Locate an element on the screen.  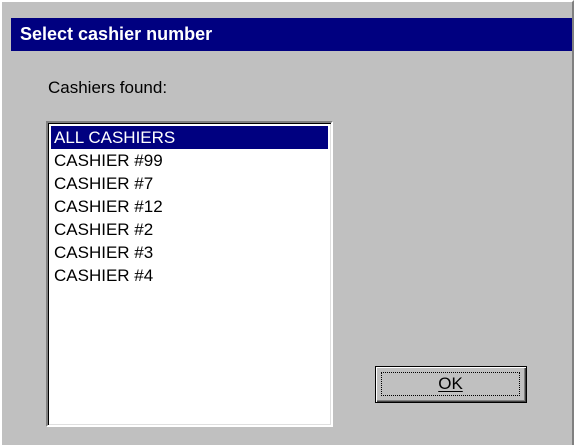
cashiers-found-label: Cashiers found: is located at coordinates (108, 87).